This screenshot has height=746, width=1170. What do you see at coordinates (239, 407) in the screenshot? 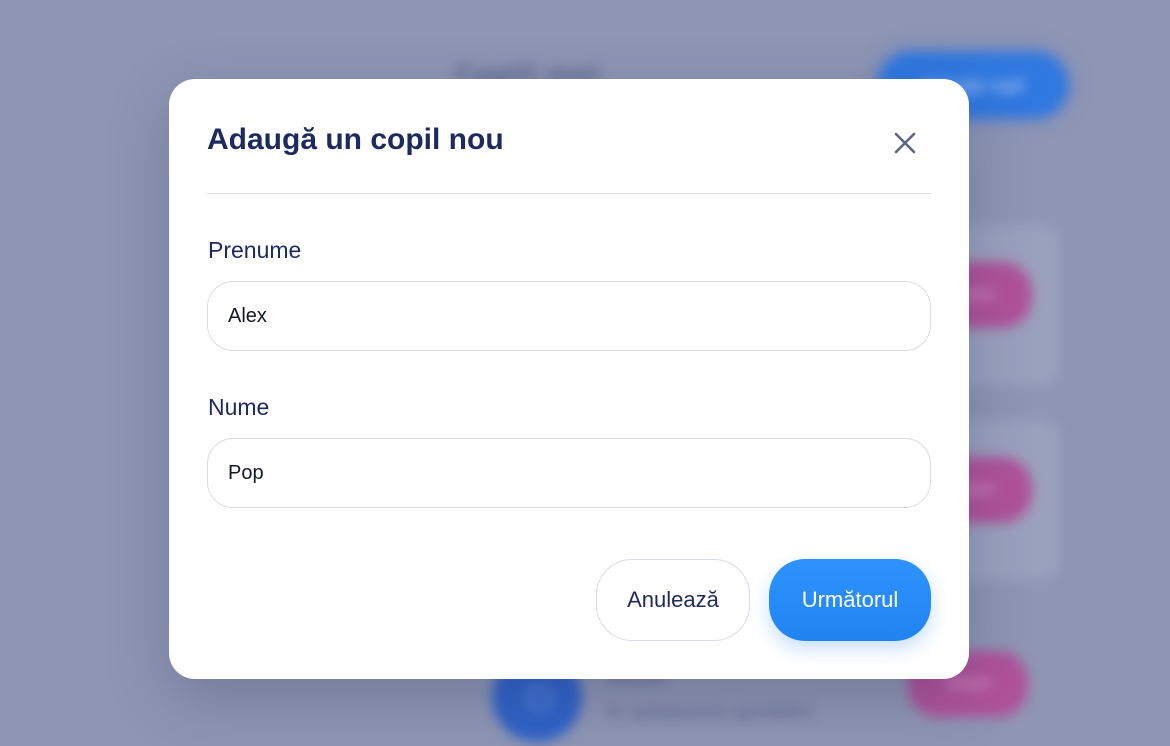
I see `last-name-label: Nume` at bounding box center [239, 407].